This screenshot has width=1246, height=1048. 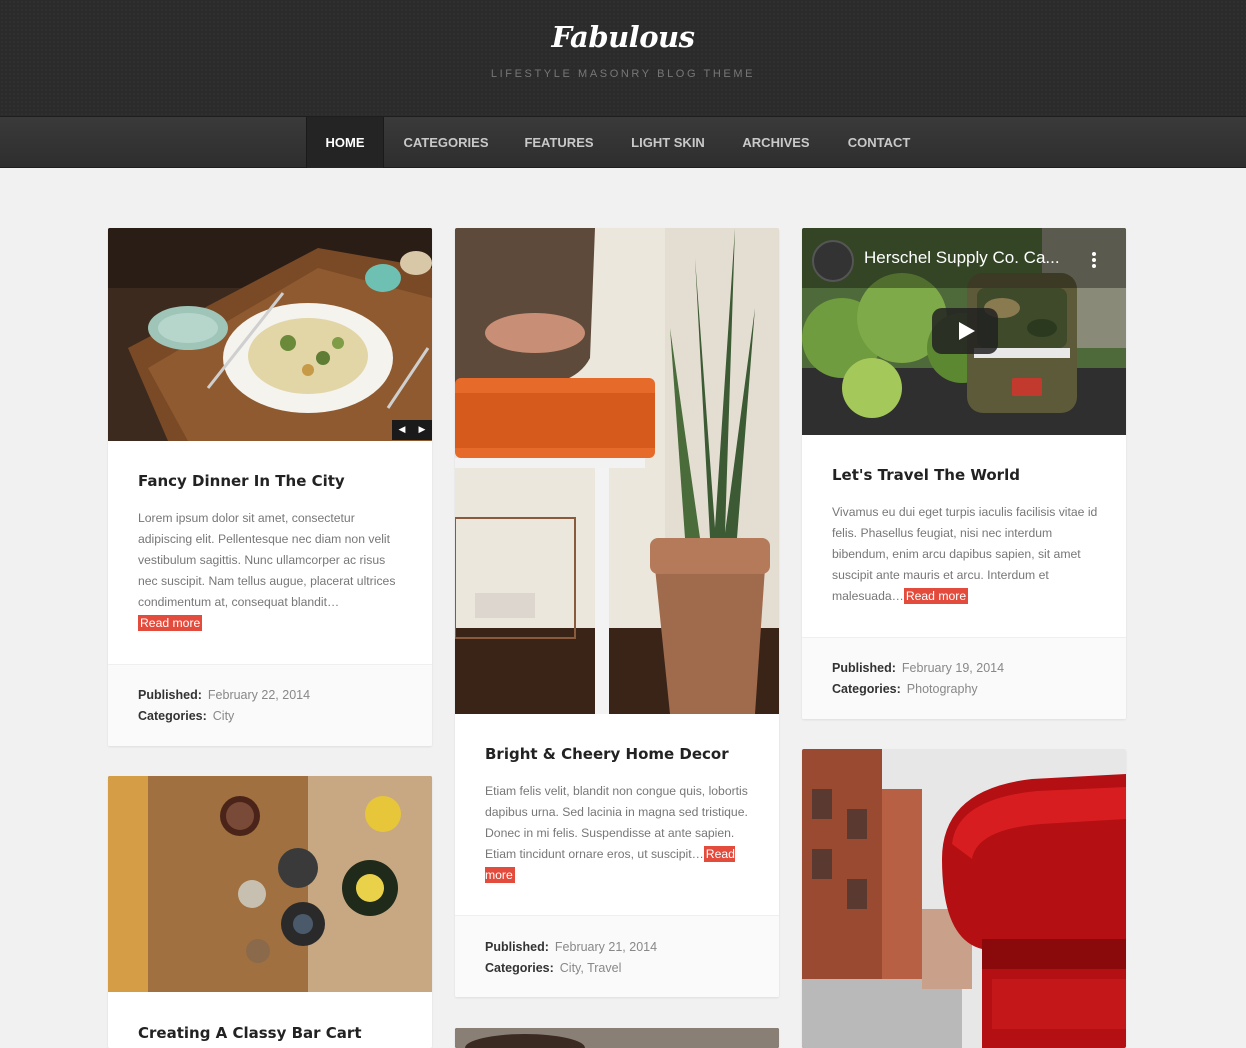 What do you see at coordinates (241, 481) in the screenshot?
I see `post-title: Fancy Dinner In The City` at bounding box center [241, 481].